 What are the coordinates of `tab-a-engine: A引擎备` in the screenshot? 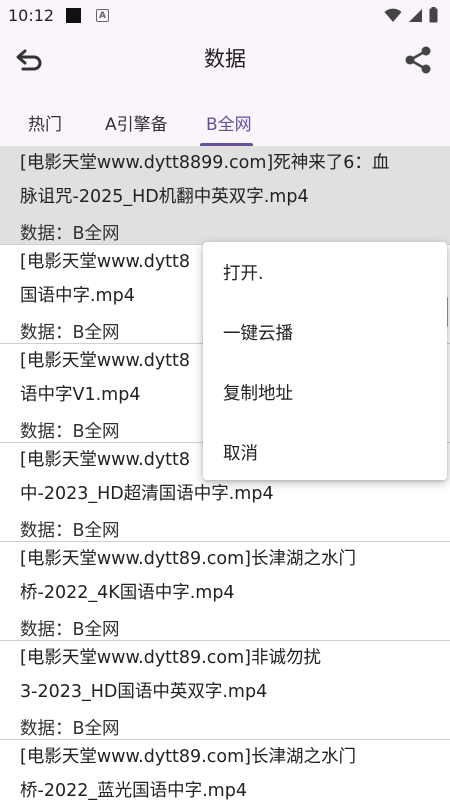 It's located at (136, 122).